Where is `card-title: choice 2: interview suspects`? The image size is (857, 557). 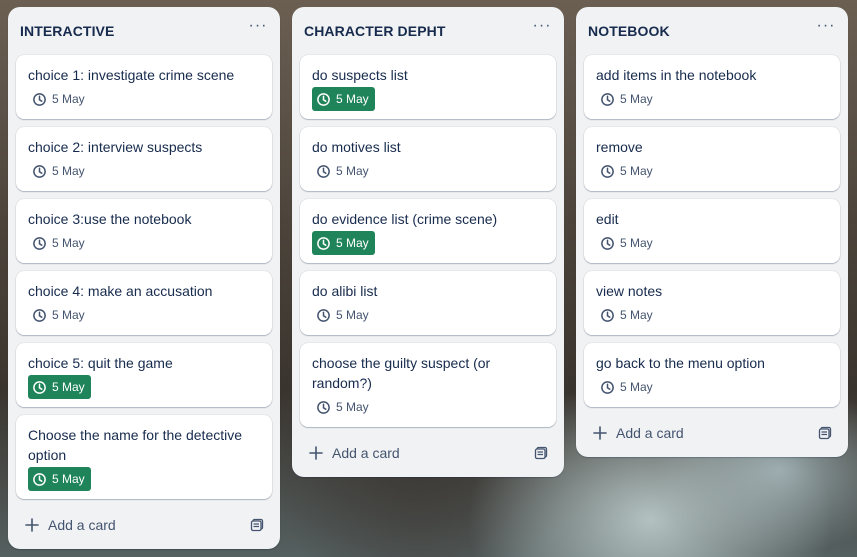
card-title: choice 2: interview suspects is located at coordinates (115, 147).